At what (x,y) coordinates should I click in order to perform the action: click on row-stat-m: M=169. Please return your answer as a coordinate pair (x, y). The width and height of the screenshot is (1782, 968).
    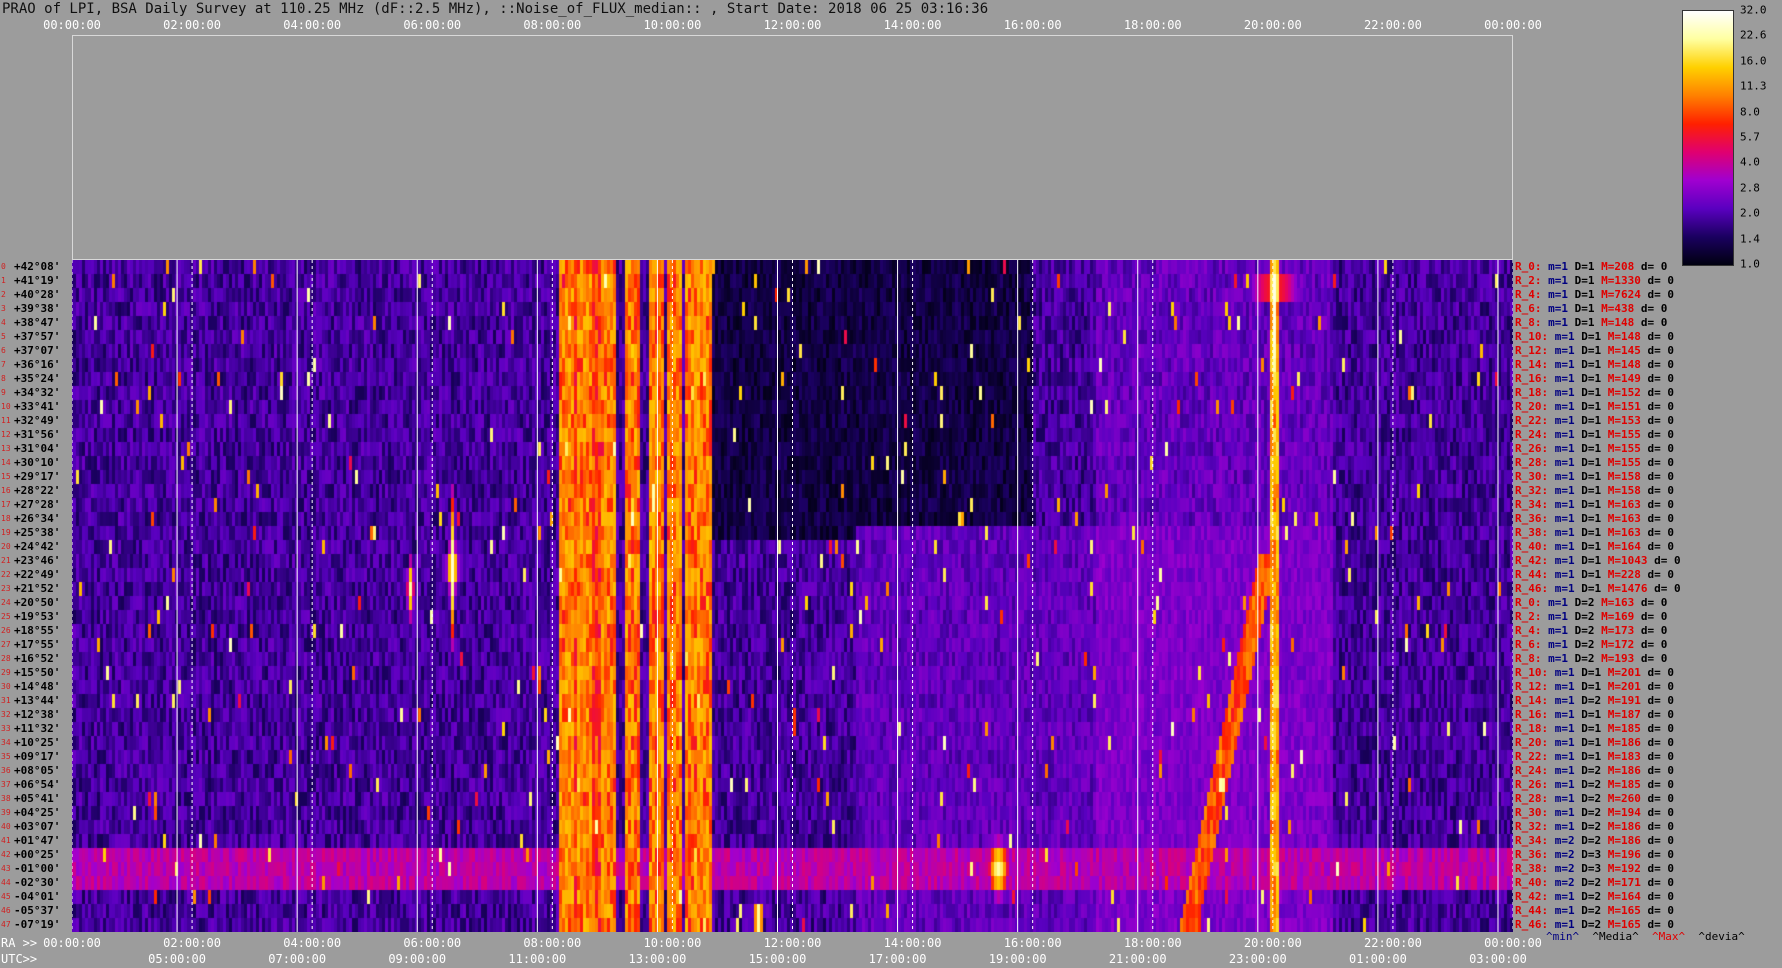
    Looking at the image, I should click on (1618, 616).